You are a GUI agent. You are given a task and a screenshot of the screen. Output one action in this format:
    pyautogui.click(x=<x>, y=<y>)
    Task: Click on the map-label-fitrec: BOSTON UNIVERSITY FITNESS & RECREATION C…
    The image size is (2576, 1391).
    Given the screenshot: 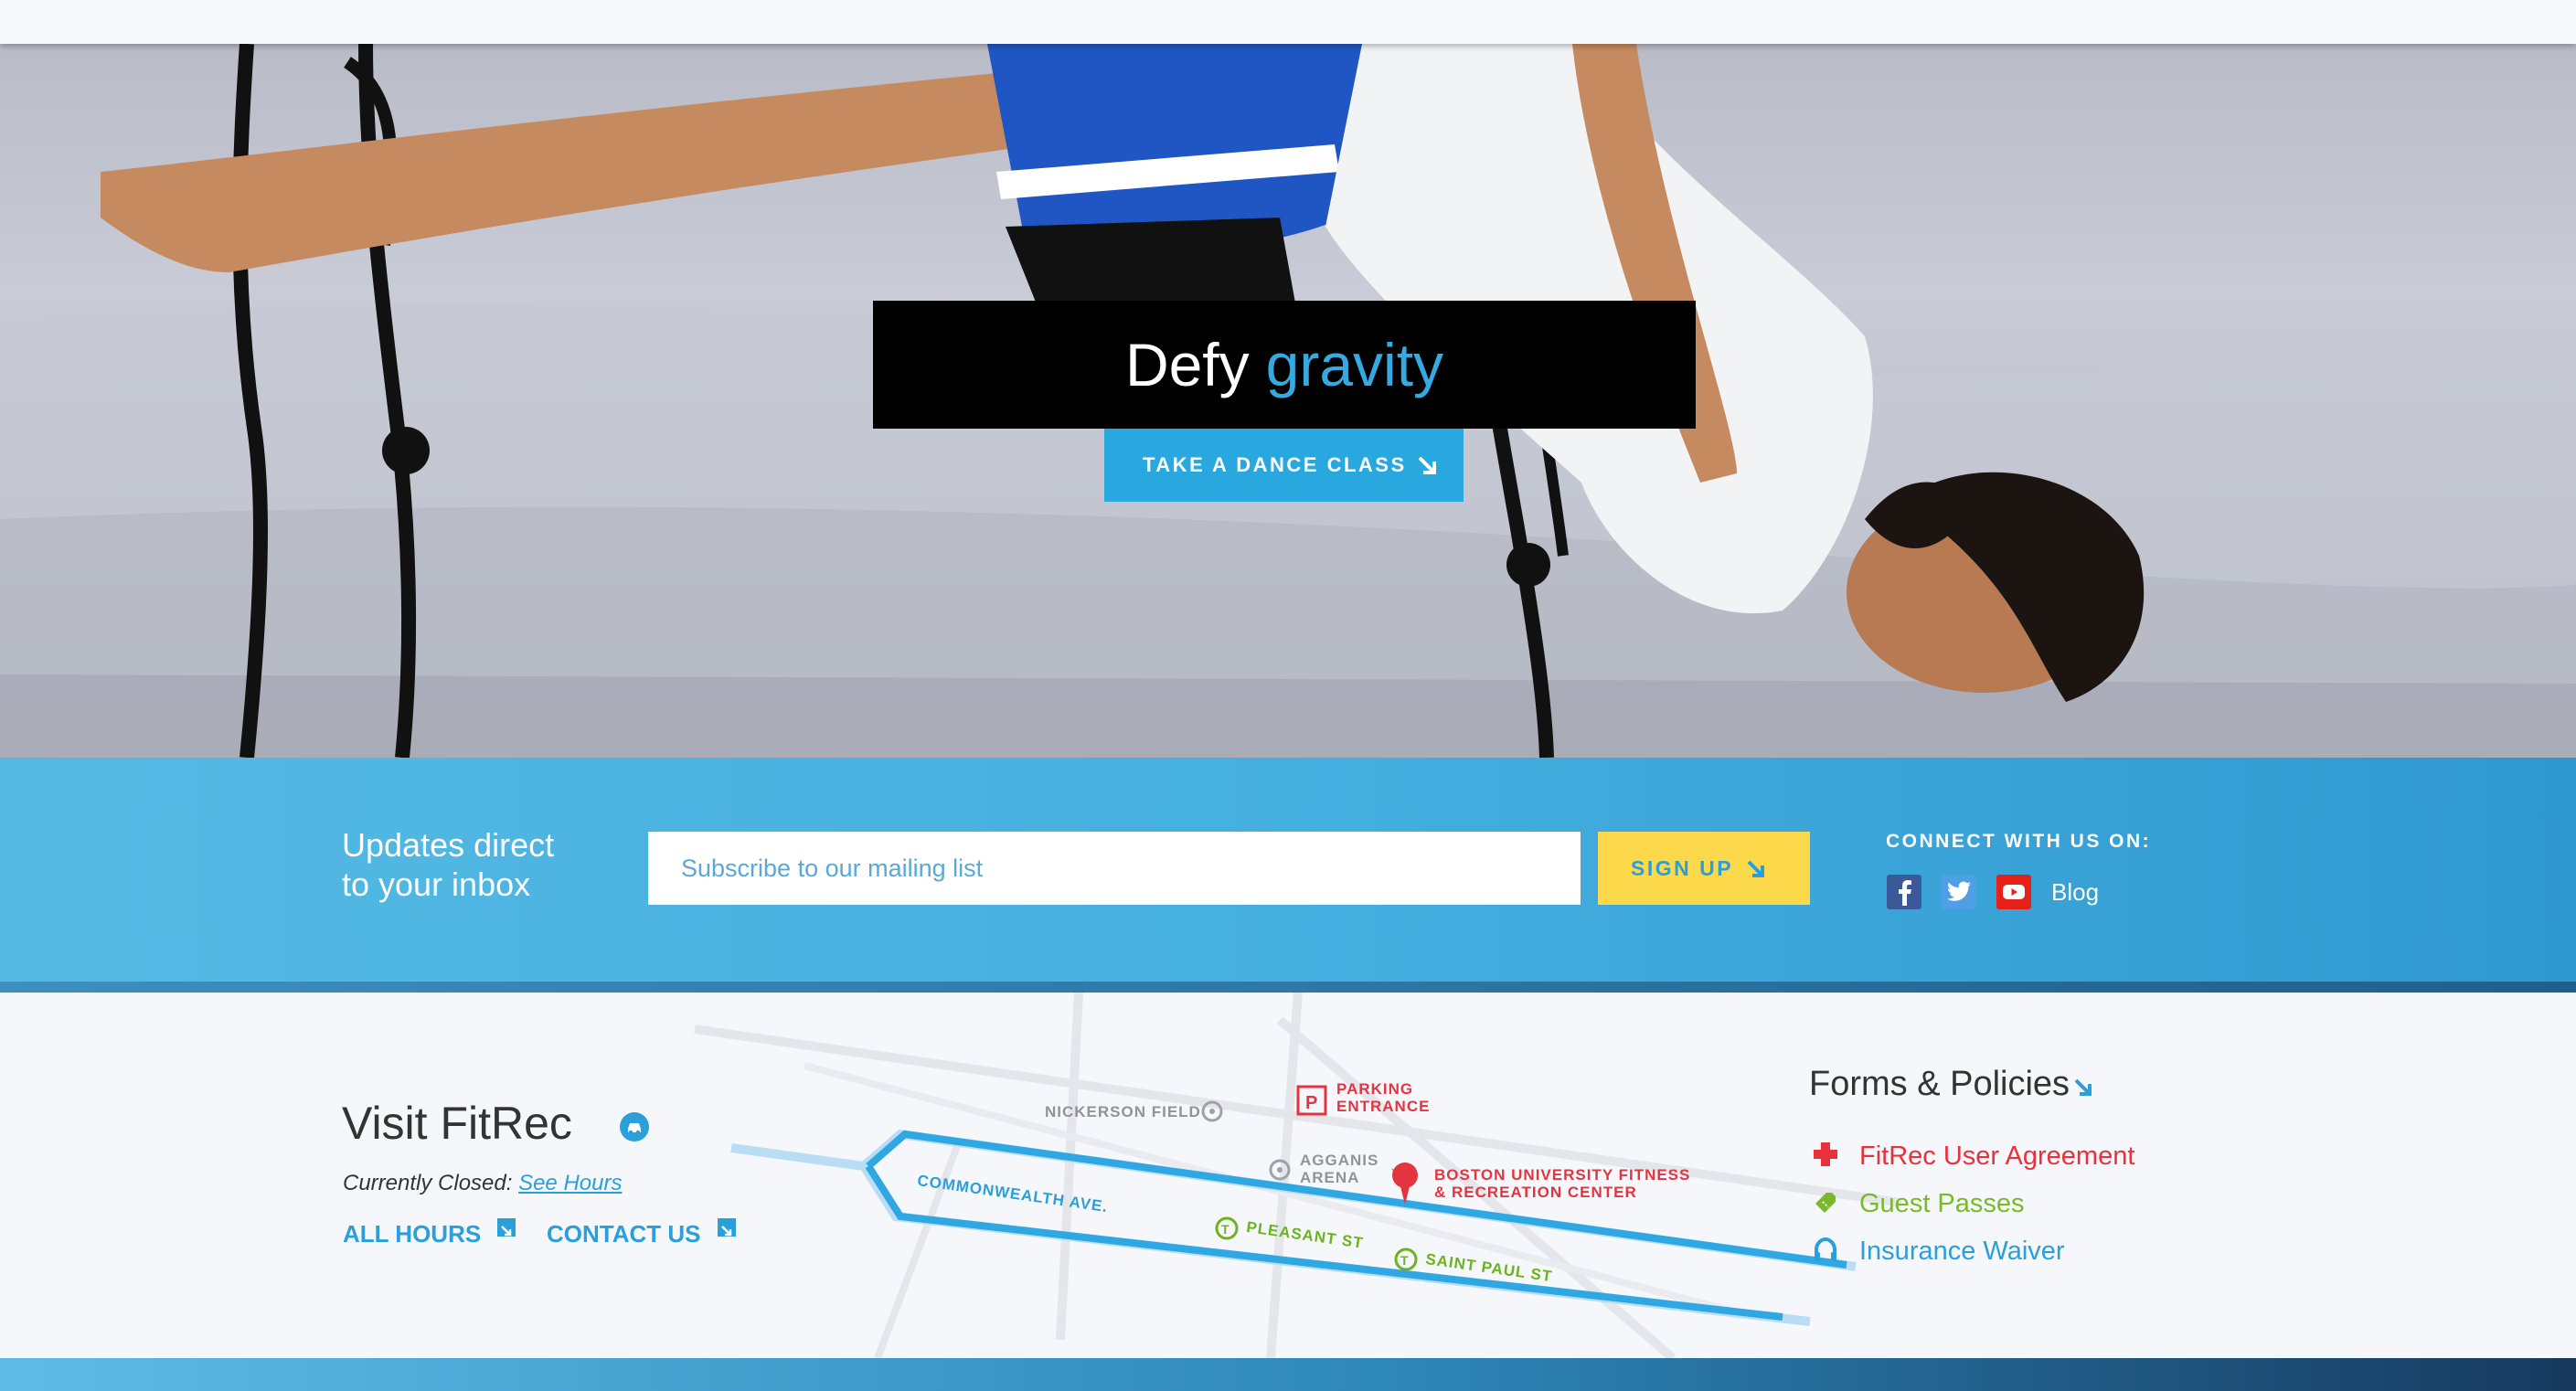 What is the action you would take?
    pyautogui.click(x=1562, y=1183)
    